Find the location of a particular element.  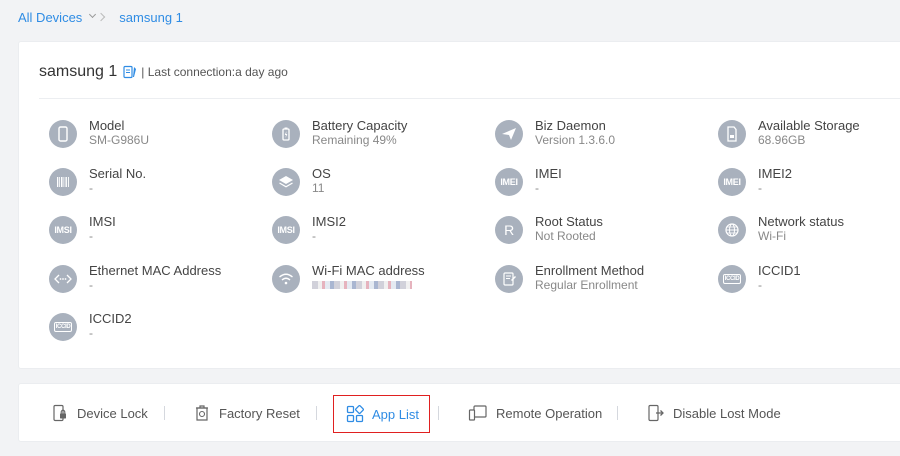

info-label: Battery Capacity is located at coordinates (360, 125).